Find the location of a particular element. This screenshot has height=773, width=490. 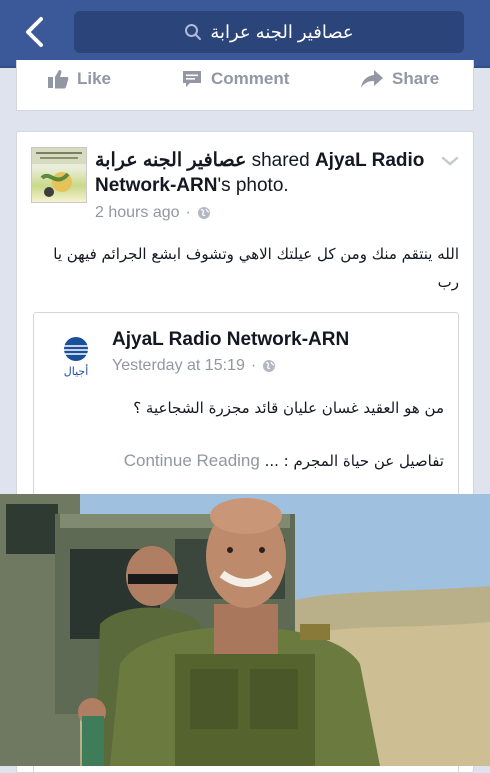

arn-logo-caption: أجيال is located at coordinates (76, 371).